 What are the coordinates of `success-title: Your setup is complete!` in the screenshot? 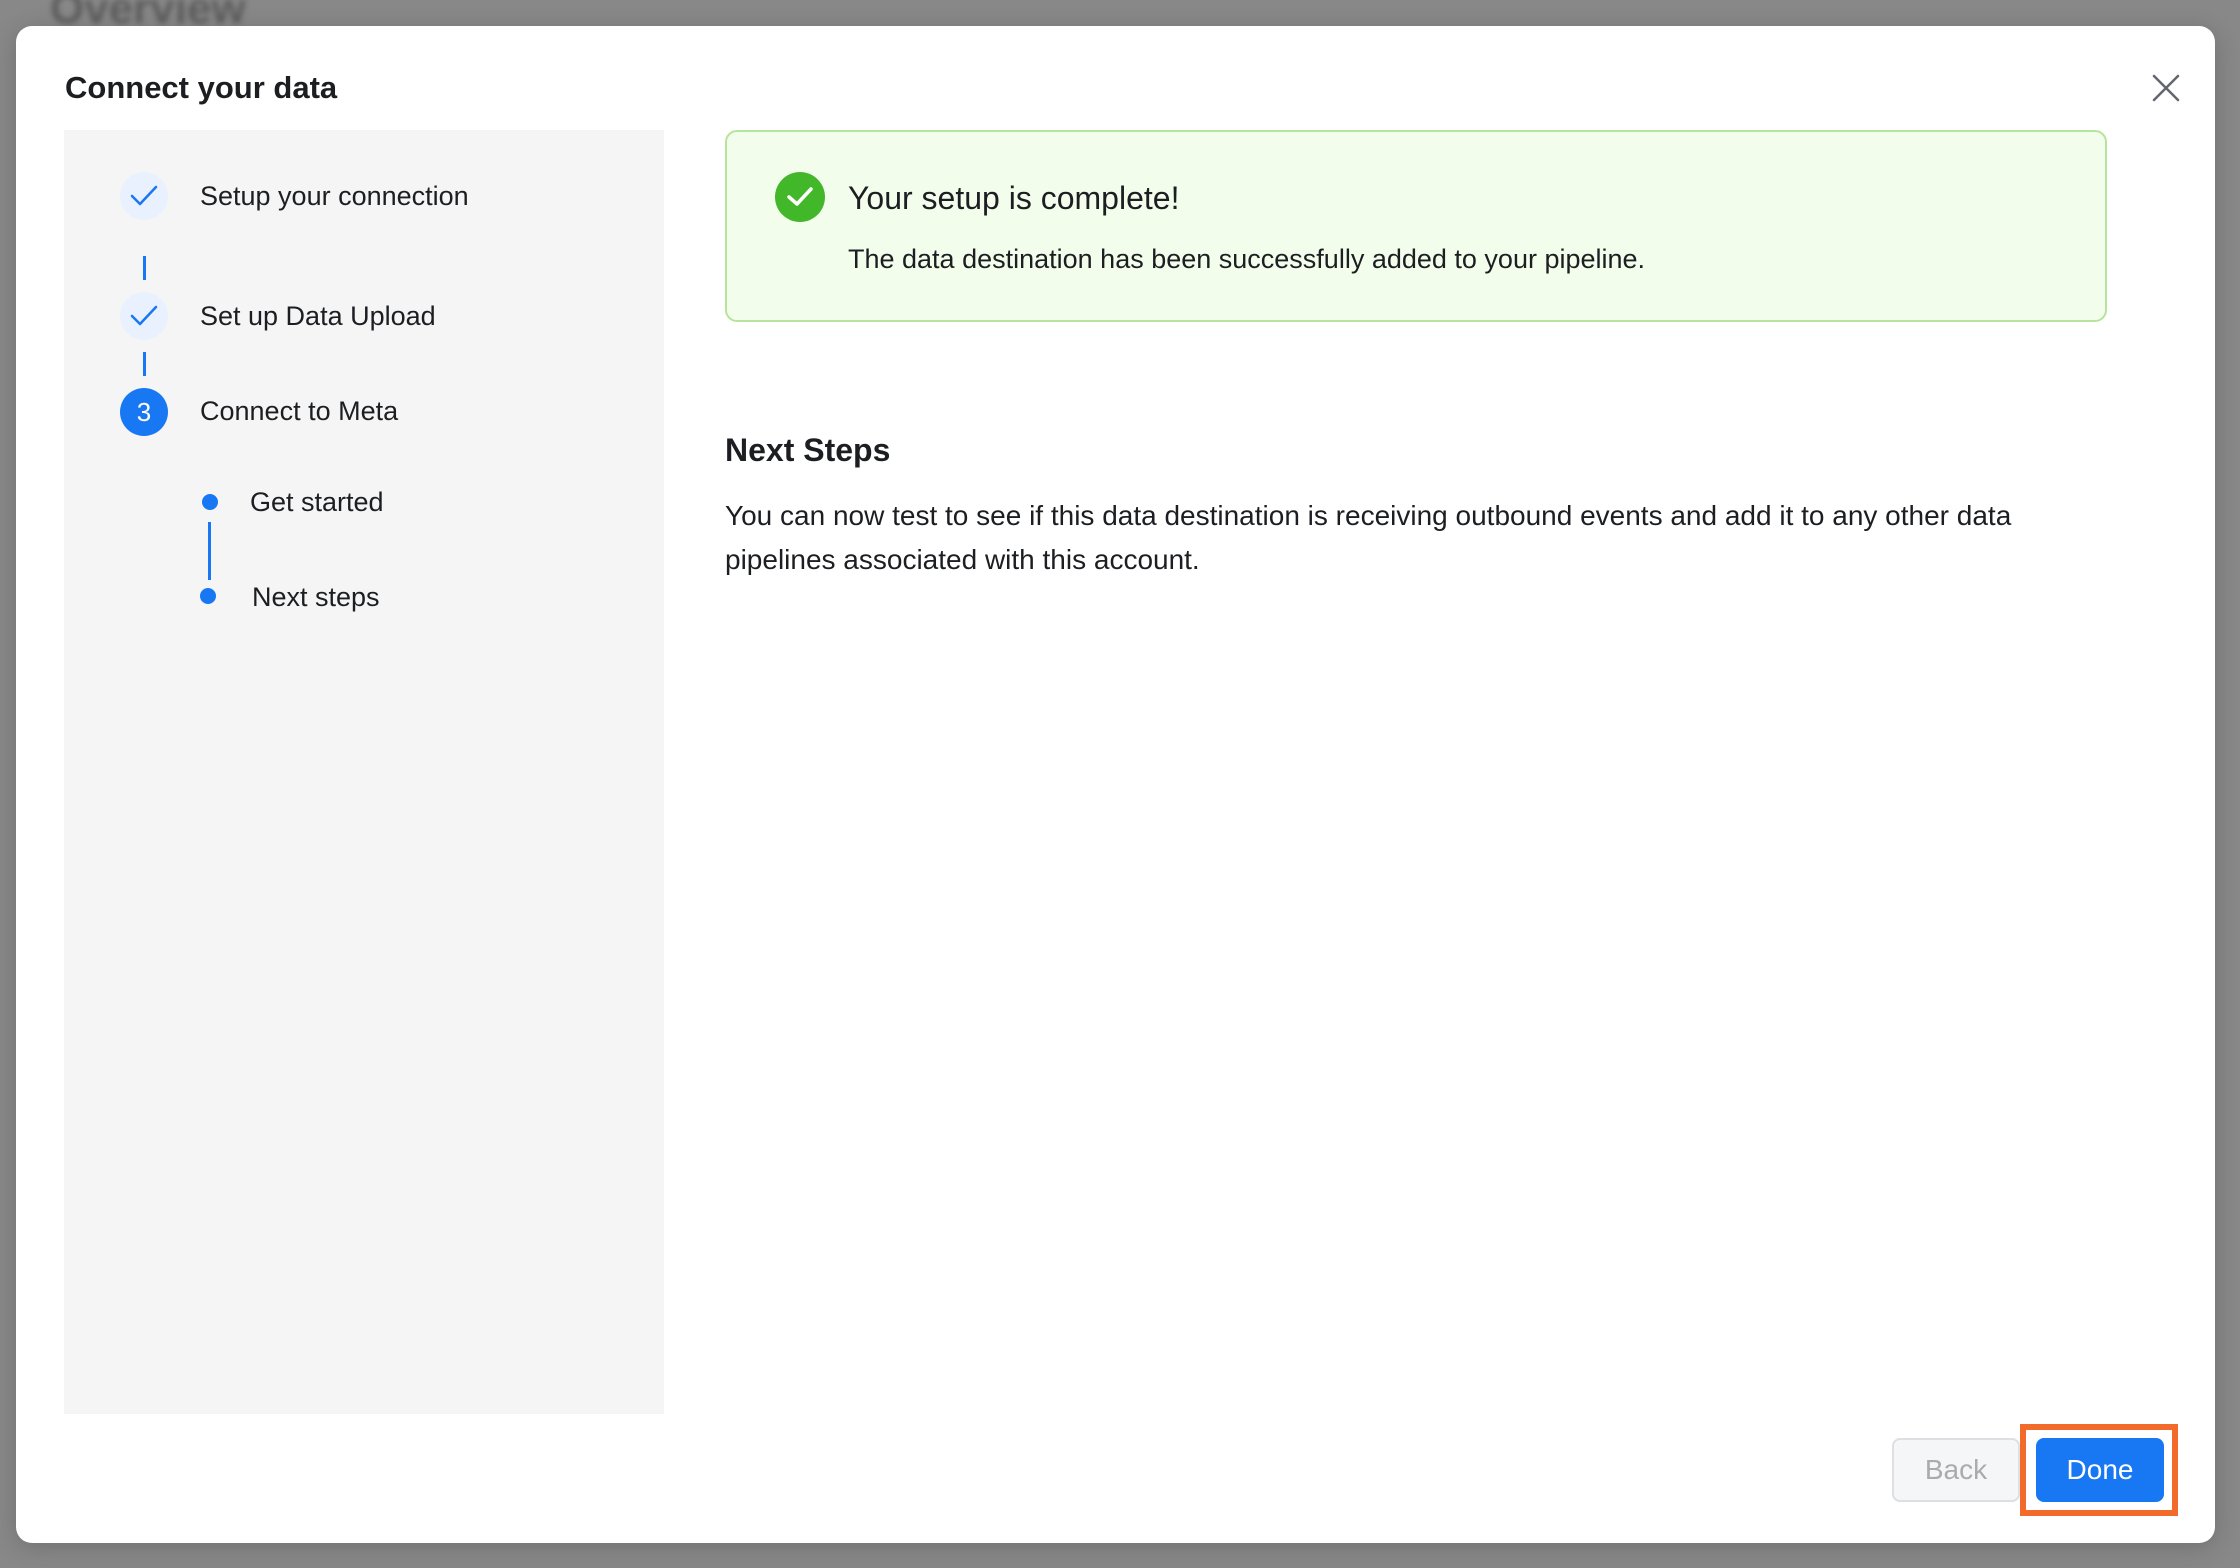 It's located at (1014, 198).